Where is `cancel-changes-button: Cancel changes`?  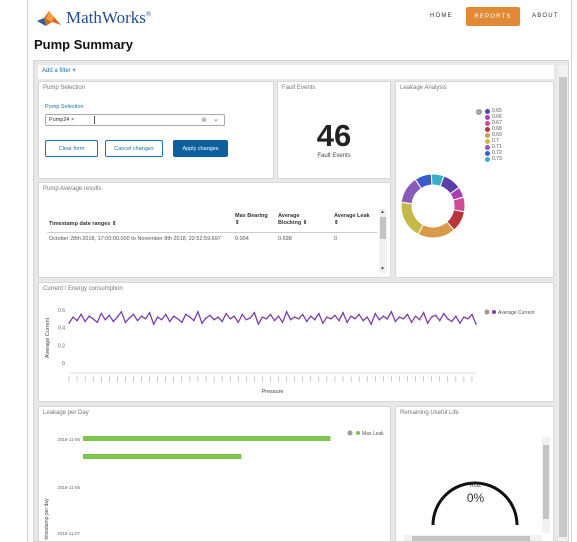
cancel-changes-button: Cancel changes is located at coordinates (134, 148).